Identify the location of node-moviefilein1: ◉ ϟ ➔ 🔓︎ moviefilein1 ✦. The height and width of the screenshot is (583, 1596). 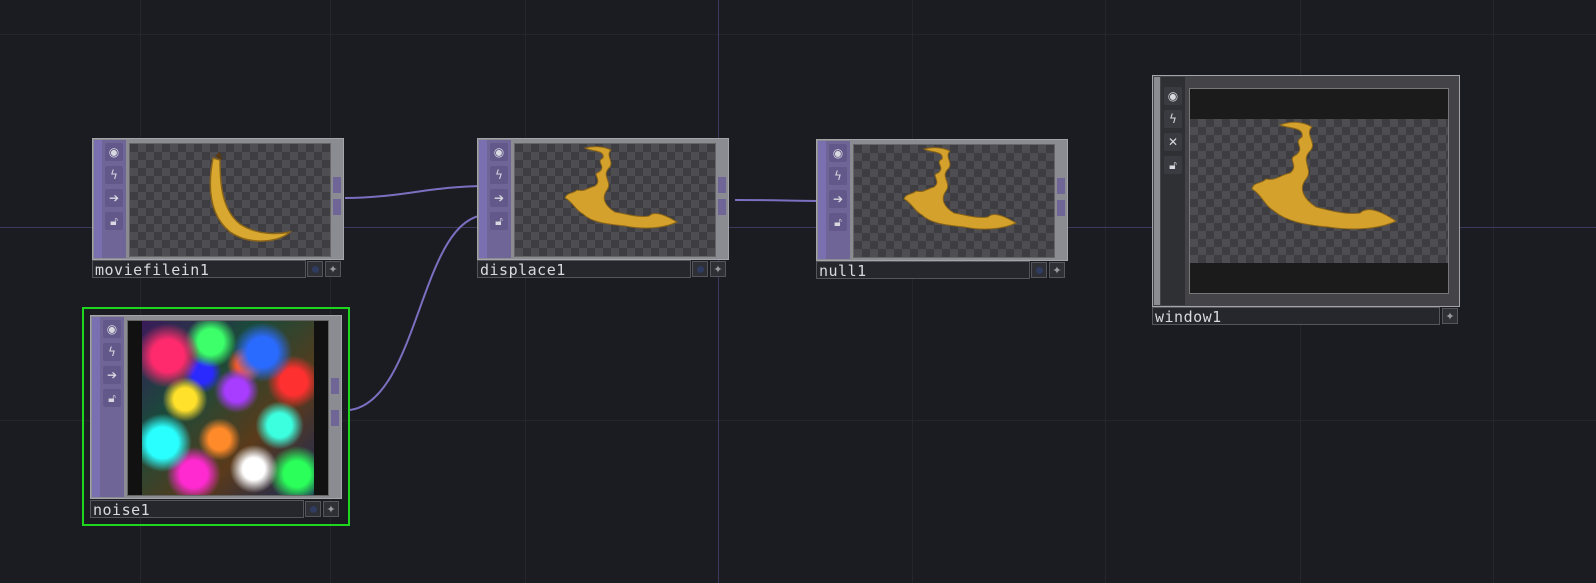
(218, 208).